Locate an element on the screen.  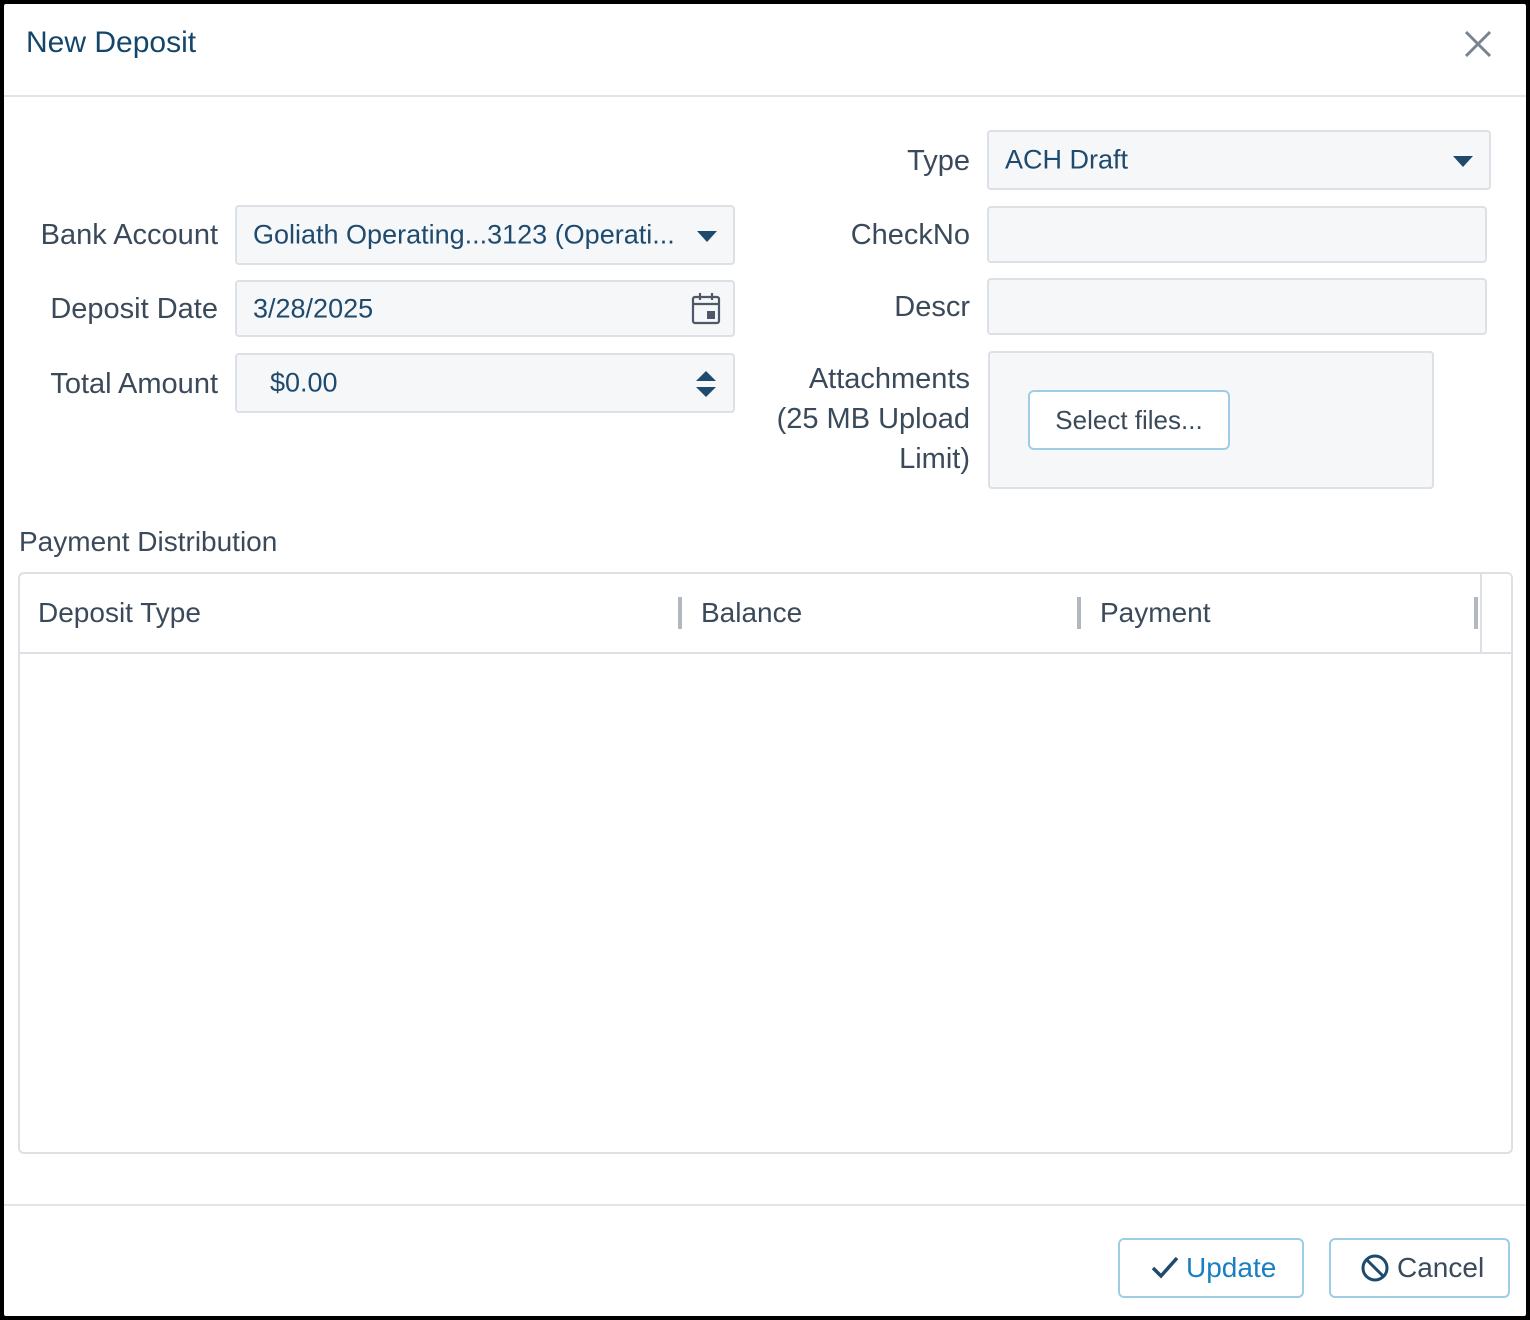
update-button: Update is located at coordinates (1211, 1268).